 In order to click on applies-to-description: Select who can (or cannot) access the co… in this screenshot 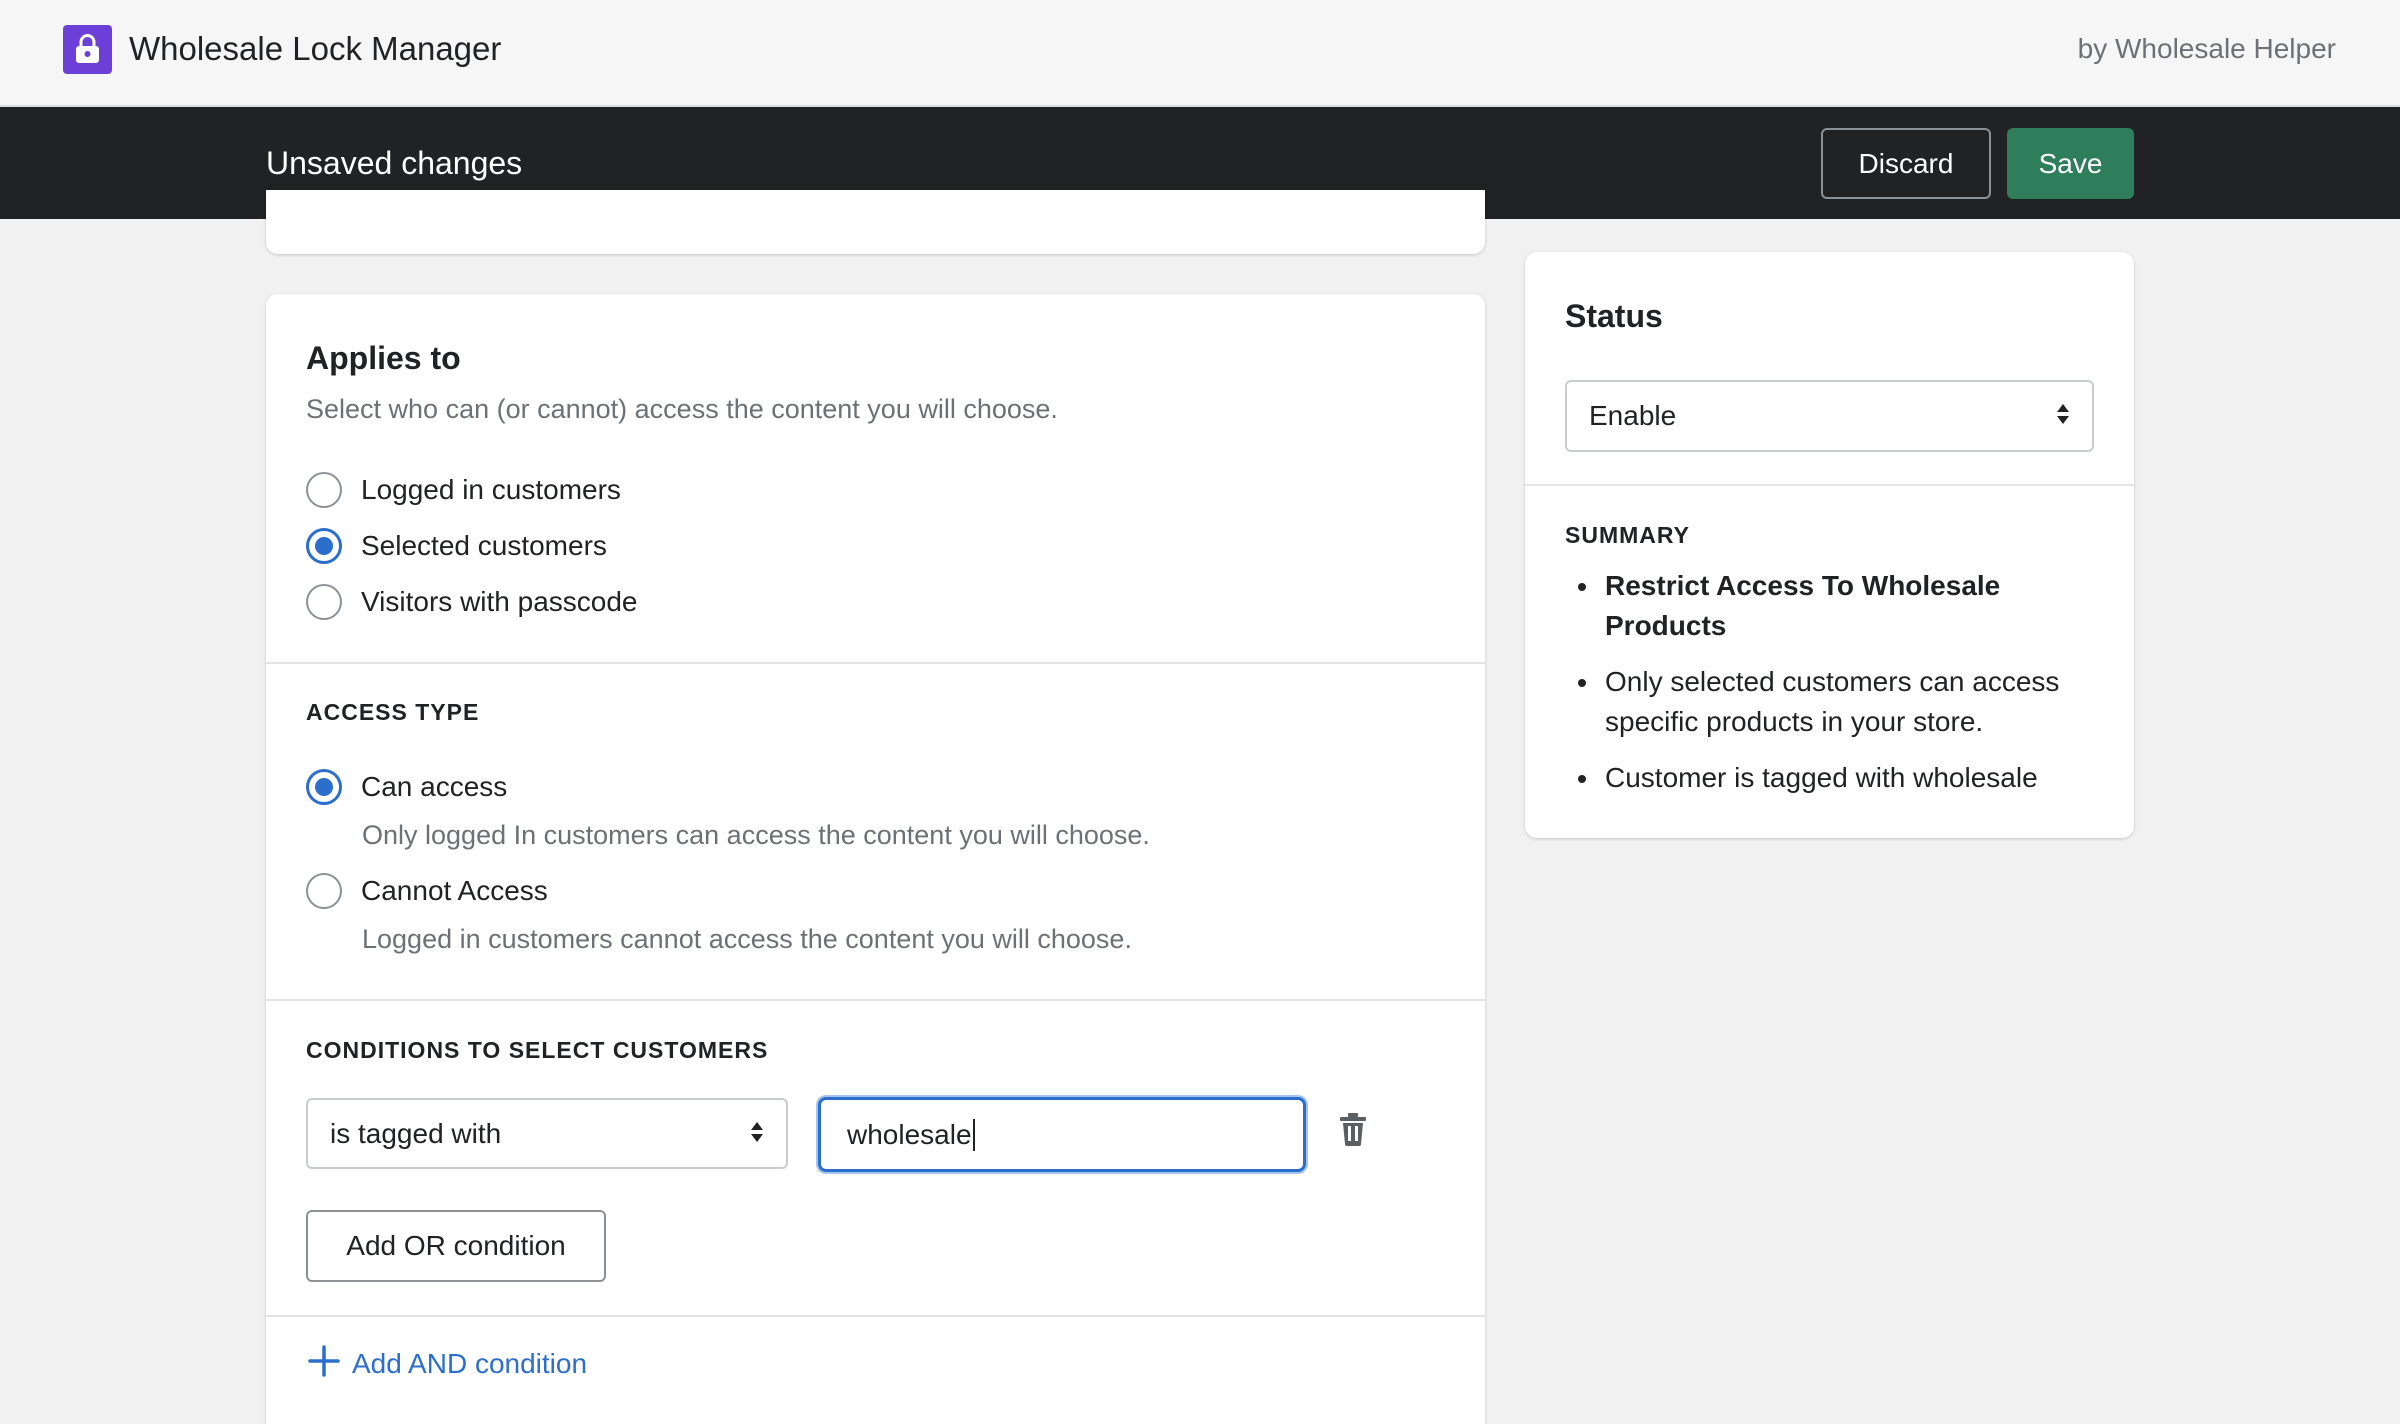, I will do `click(682, 409)`.